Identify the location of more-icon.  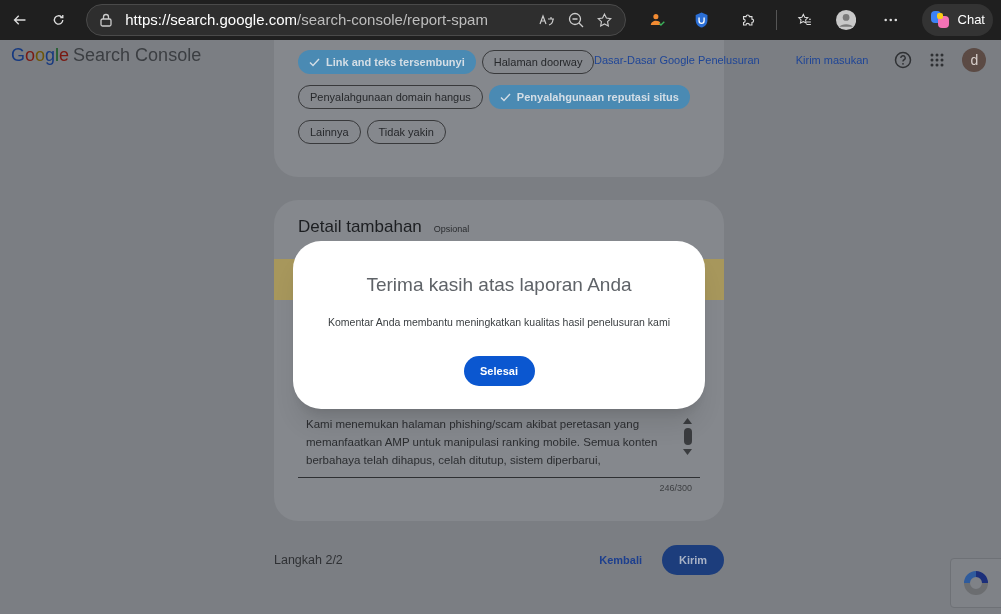
(891, 20).